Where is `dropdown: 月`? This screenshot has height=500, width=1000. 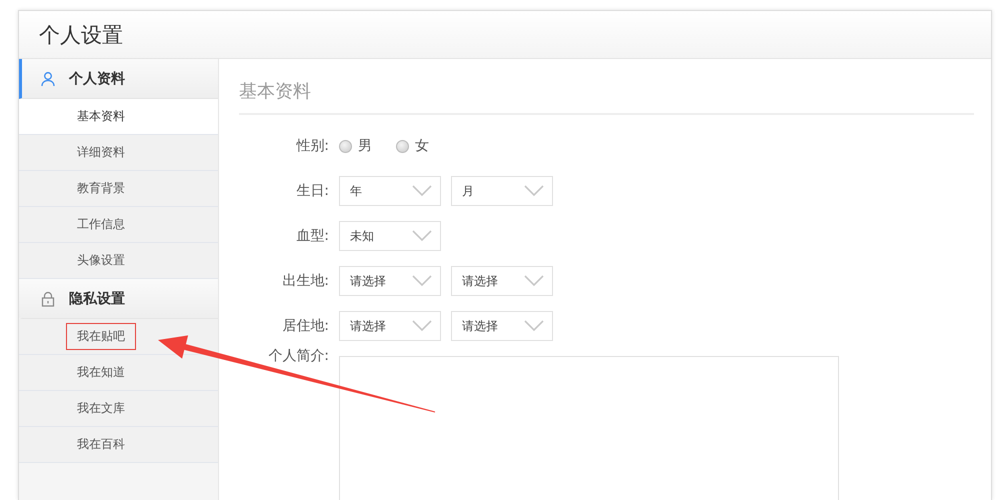 dropdown: 月 is located at coordinates (502, 191).